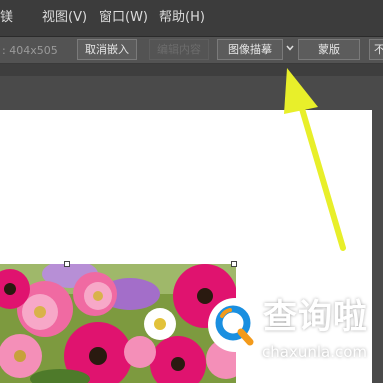  I want to click on watermark-logo, so click(235, 325).